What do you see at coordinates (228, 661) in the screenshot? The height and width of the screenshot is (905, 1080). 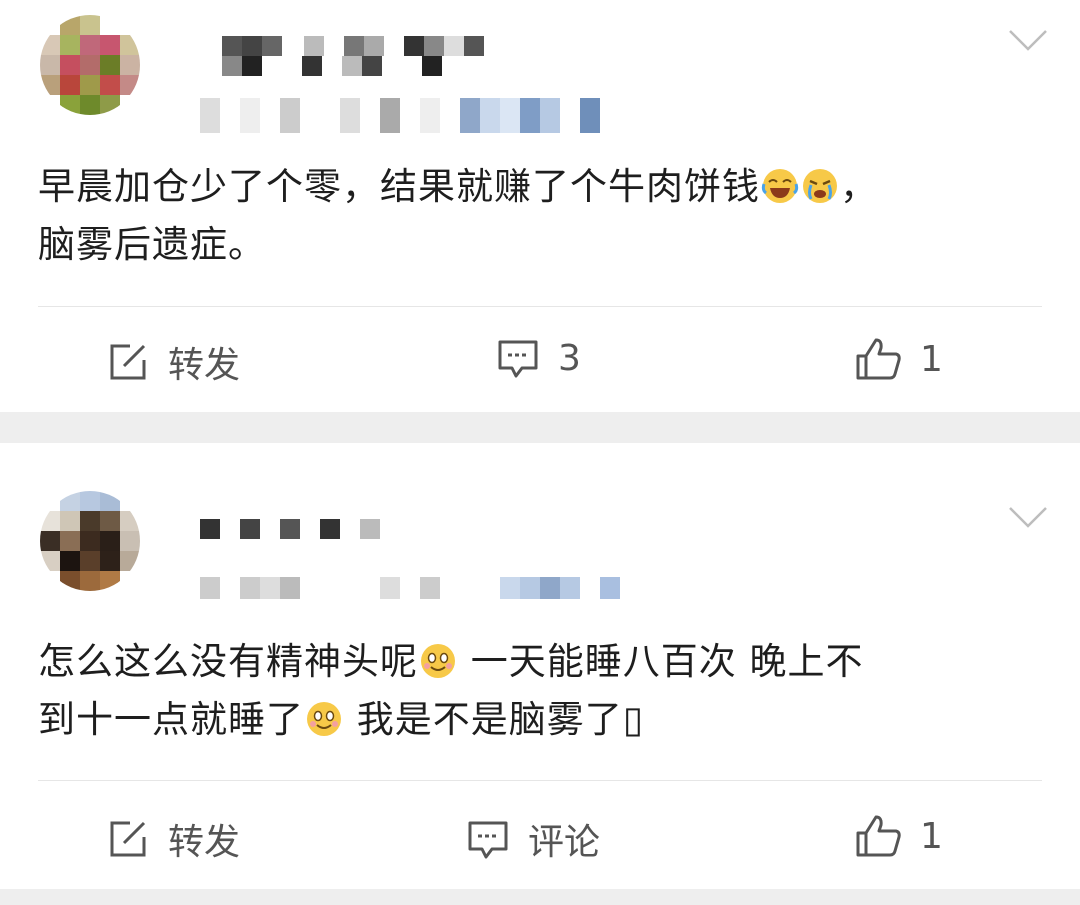 I see `post-text-line1a: 怎么这么没有精神头呢` at bounding box center [228, 661].